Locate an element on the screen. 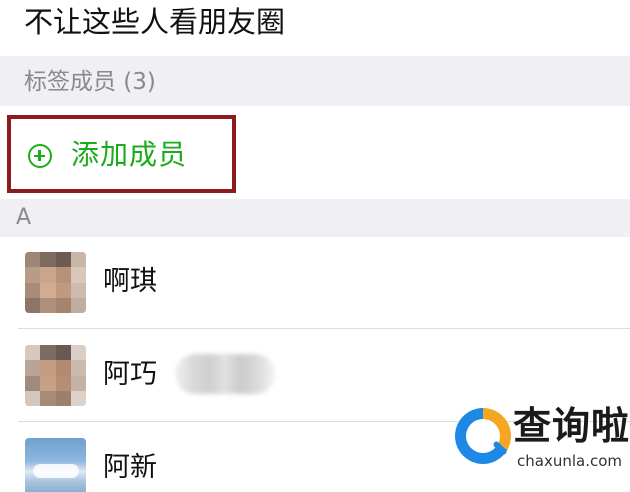 The height and width of the screenshot is (492, 630). tag-members-count-label: 标签成员 (3) is located at coordinates (90, 82).